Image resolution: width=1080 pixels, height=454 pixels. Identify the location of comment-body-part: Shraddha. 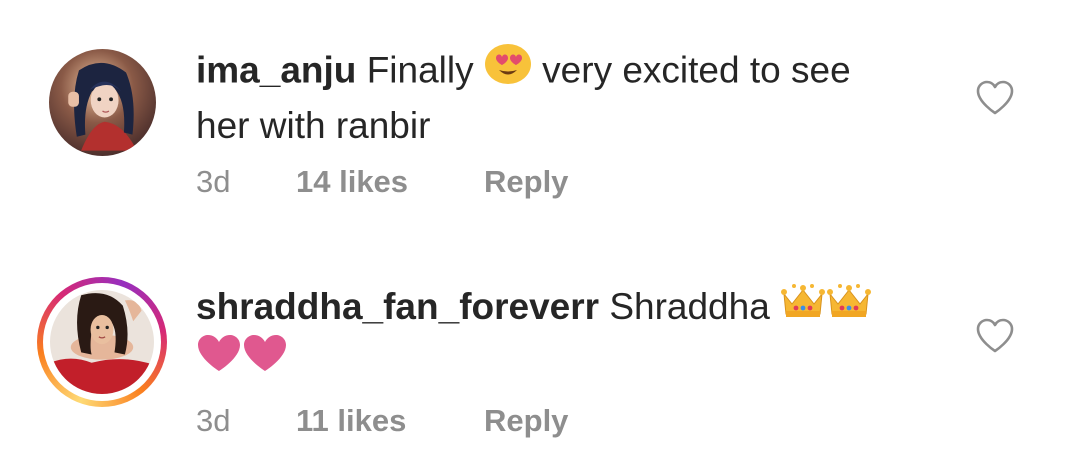
(689, 306).